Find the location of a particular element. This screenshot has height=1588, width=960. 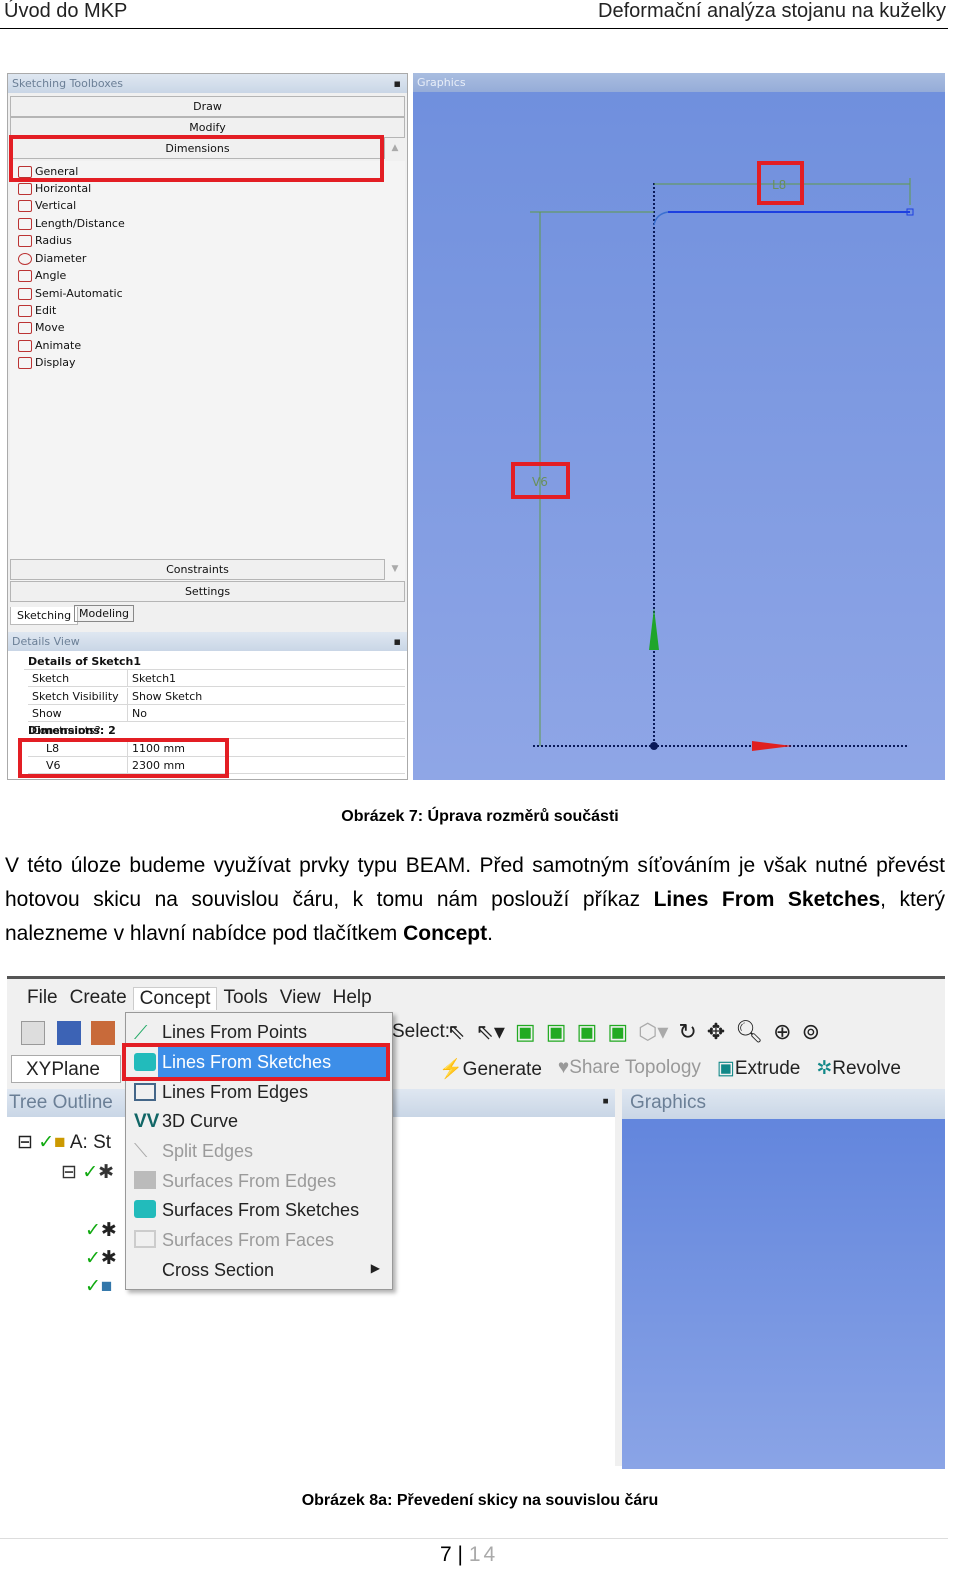

menu-item-surfaces-from-sketches: Surfaces From Sketches is located at coordinates (260, 1210).